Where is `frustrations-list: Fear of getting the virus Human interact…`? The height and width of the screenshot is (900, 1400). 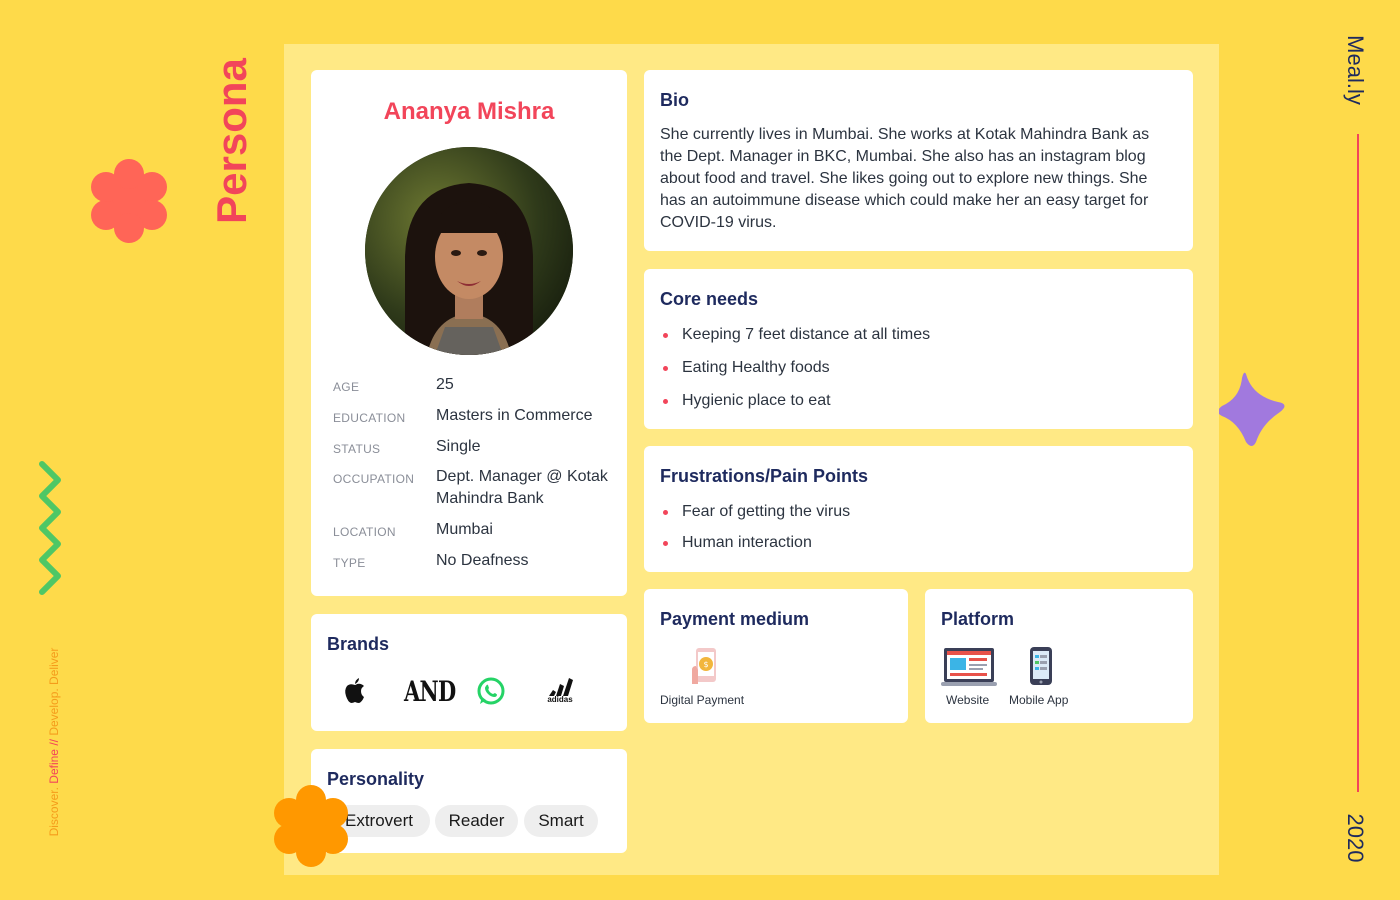 frustrations-list: Fear of getting the virus Human interact… is located at coordinates (755, 527).